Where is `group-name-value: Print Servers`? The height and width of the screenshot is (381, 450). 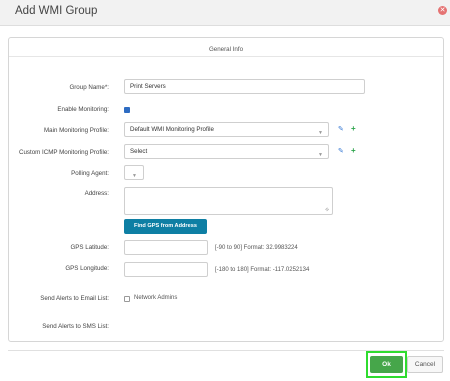 group-name-value: Print Servers is located at coordinates (148, 86).